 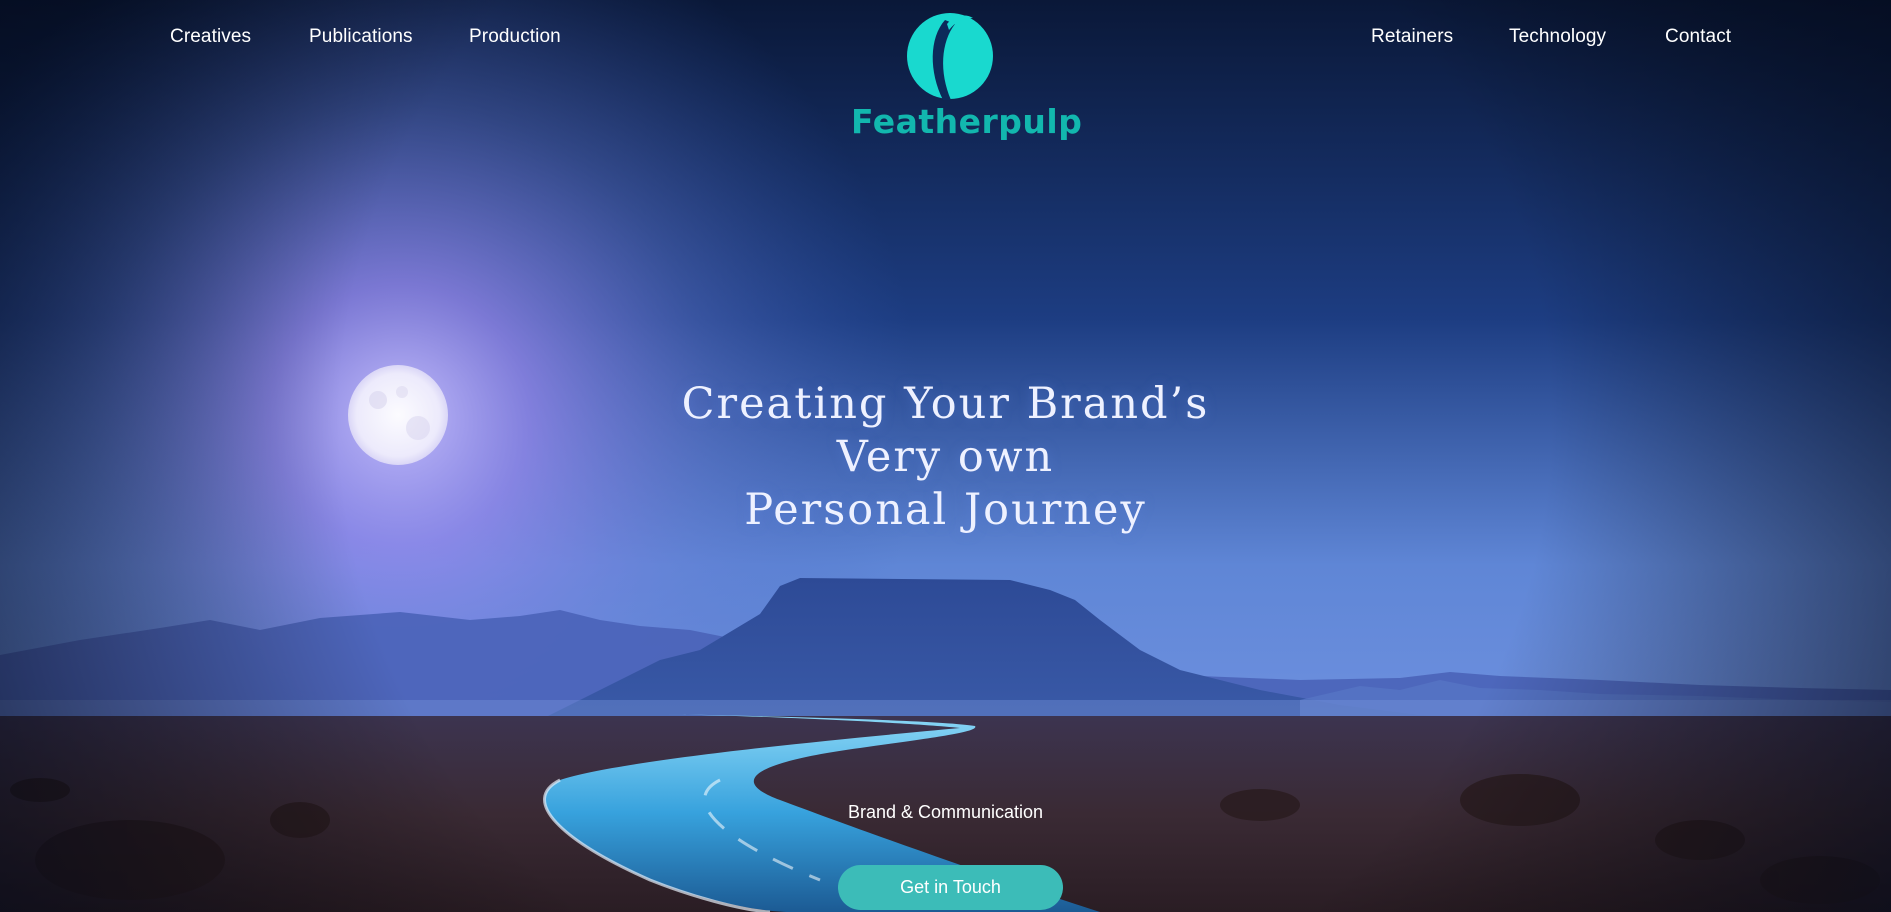 What do you see at coordinates (945, 812) in the screenshot?
I see `hero-tagline: Brand & Communication` at bounding box center [945, 812].